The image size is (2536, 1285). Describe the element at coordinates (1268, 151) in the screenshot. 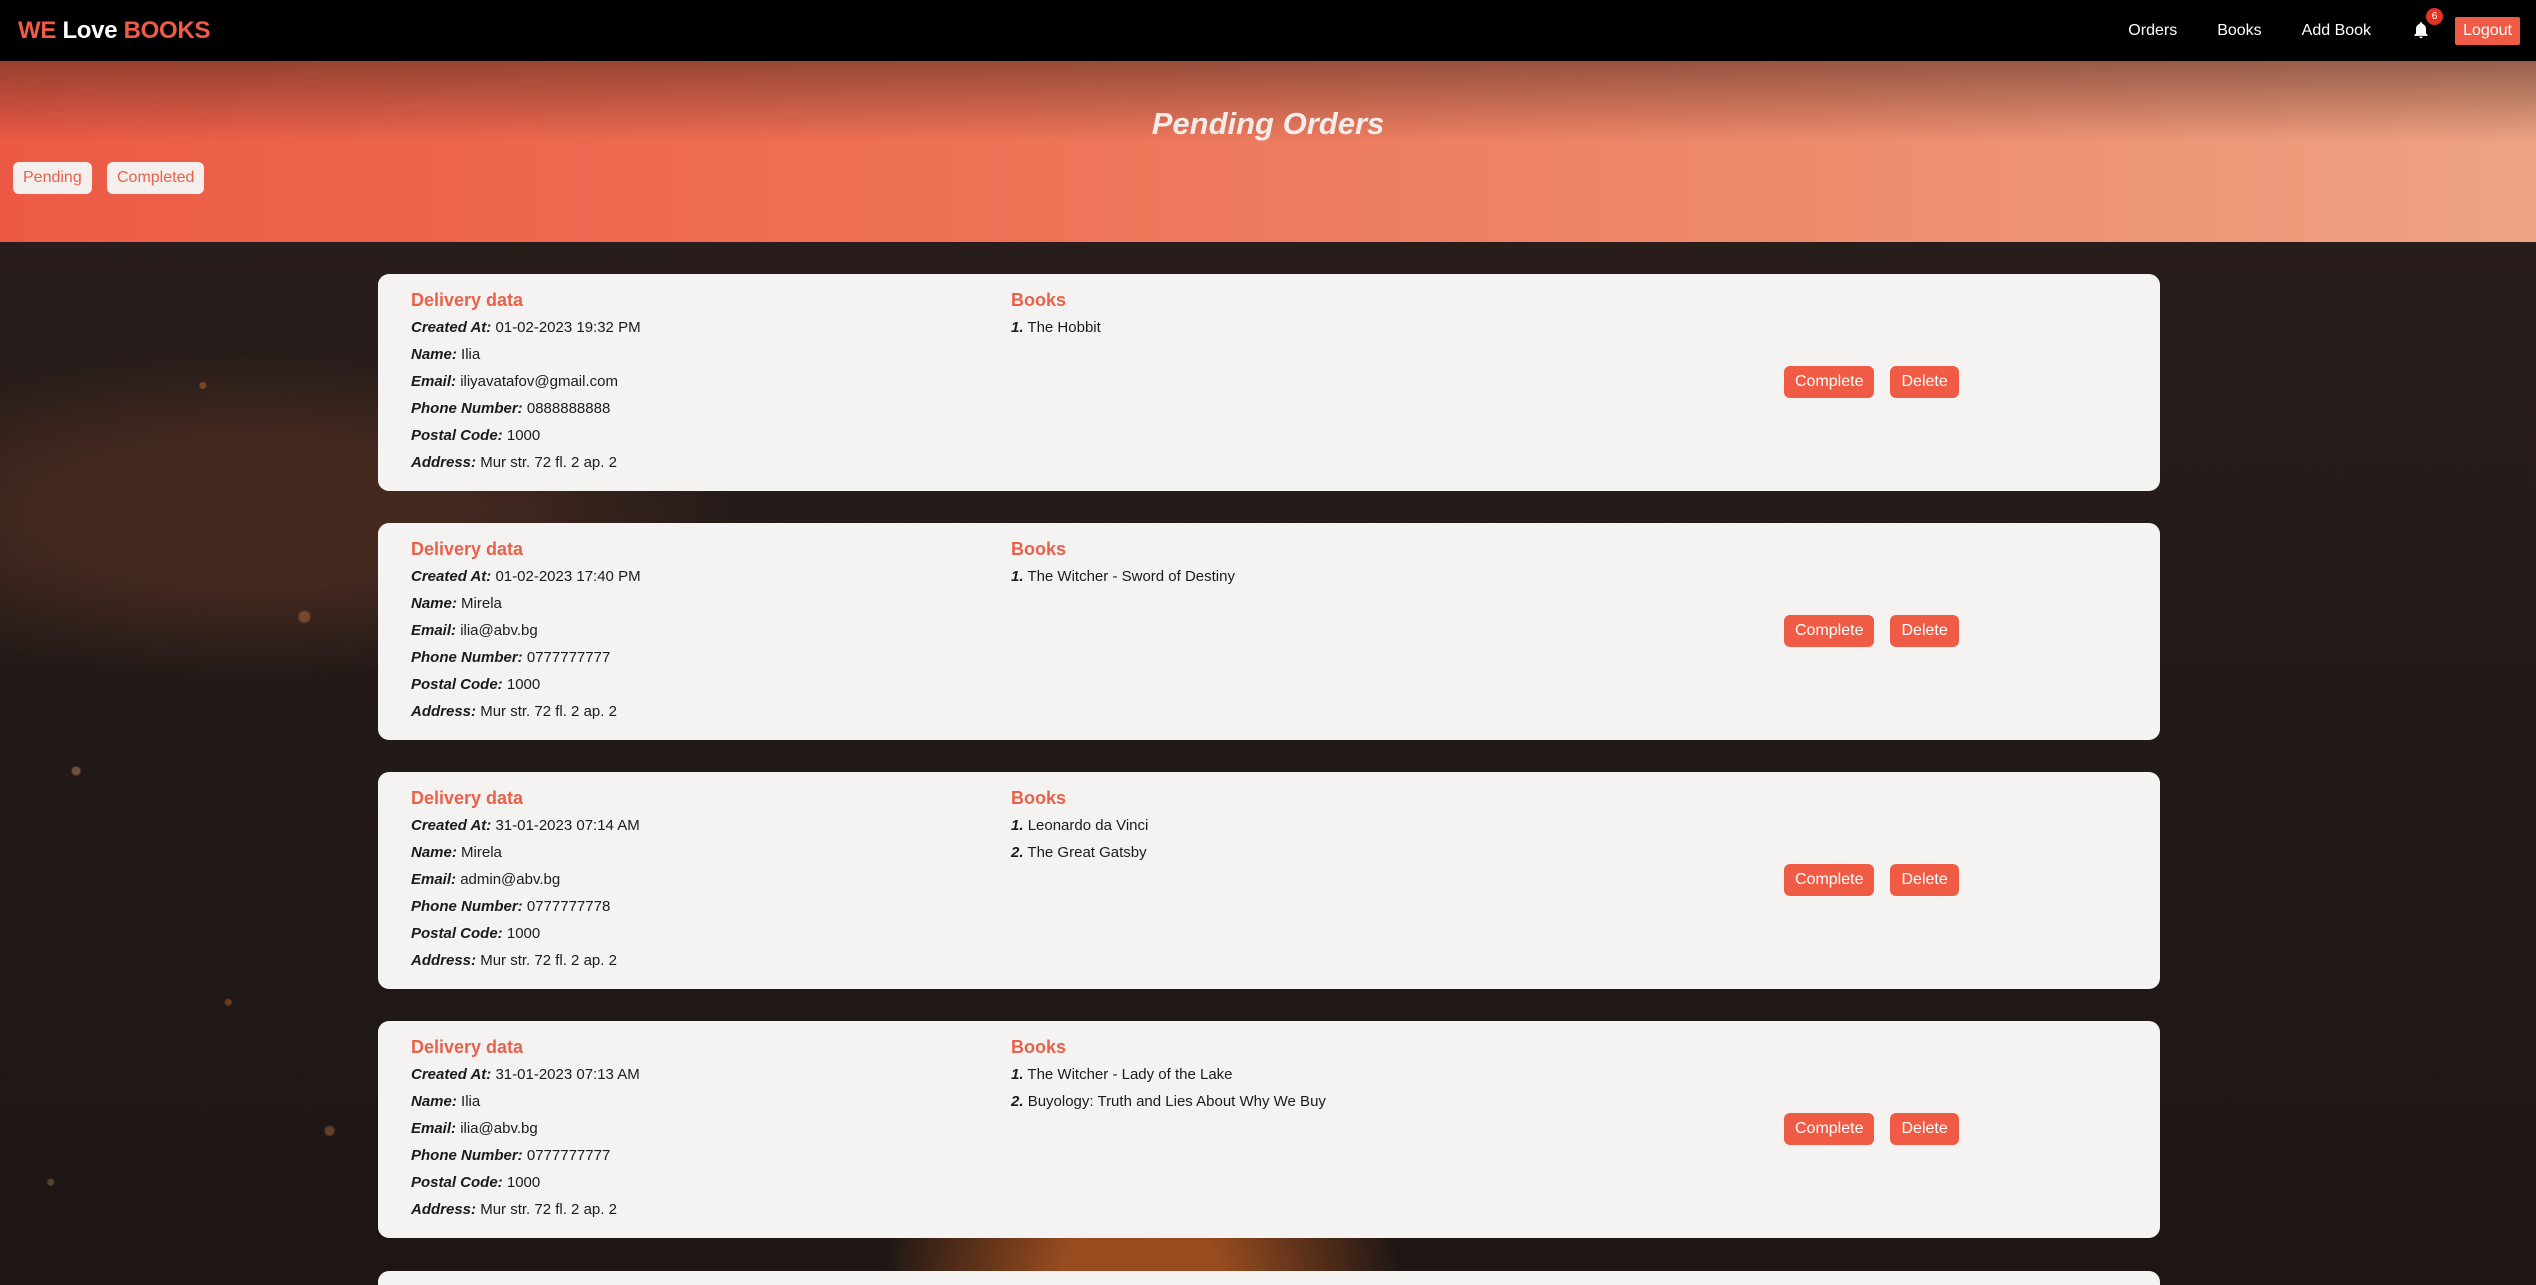

I see `page-header: Pending Orders Pending Completed` at that location.